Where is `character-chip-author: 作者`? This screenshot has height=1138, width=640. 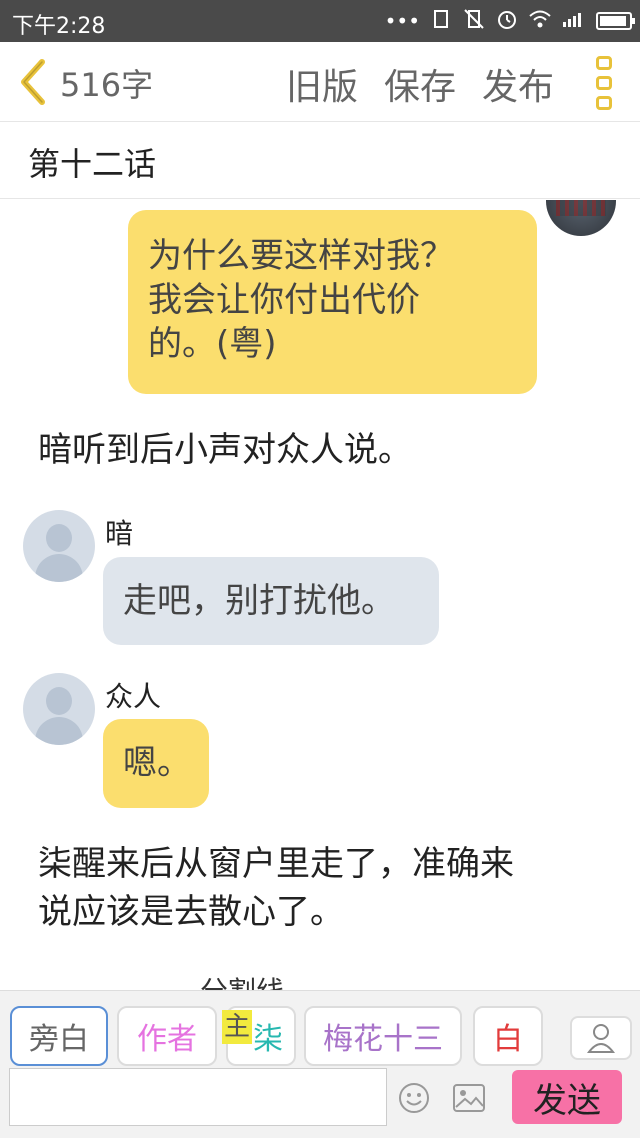 character-chip-author: 作者 is located at coordinates (167, 1036).